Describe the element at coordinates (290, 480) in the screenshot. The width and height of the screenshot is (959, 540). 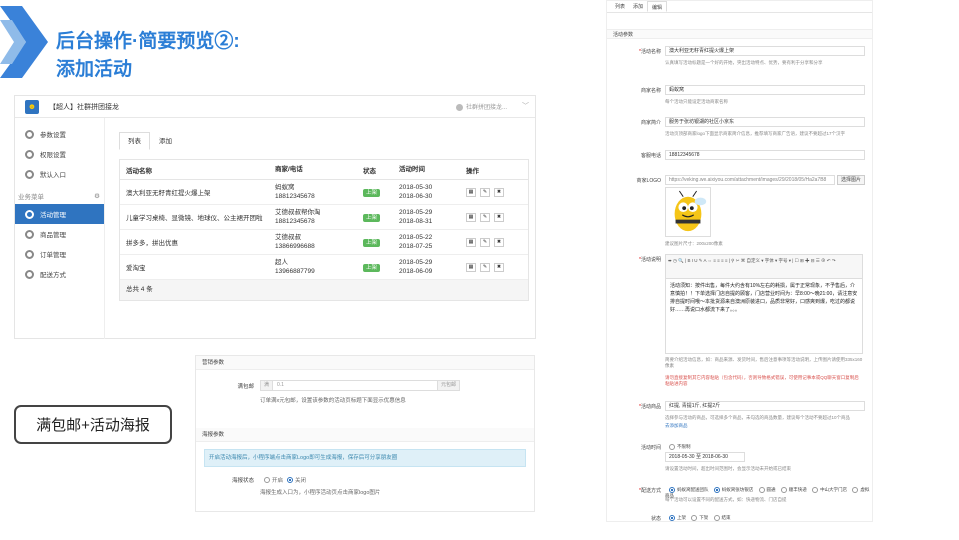
I see `poster-off-radio` at that location.